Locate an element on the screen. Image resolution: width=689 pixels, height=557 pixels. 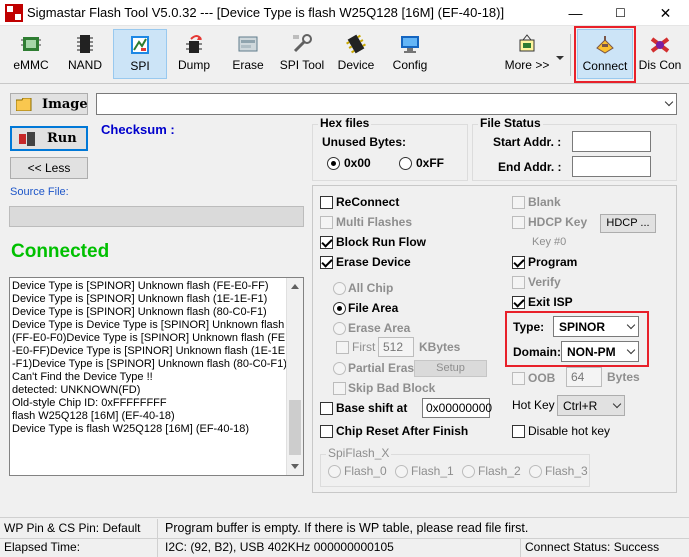
toolbar-erase-button: Erase is located at coordinates (248, 54).